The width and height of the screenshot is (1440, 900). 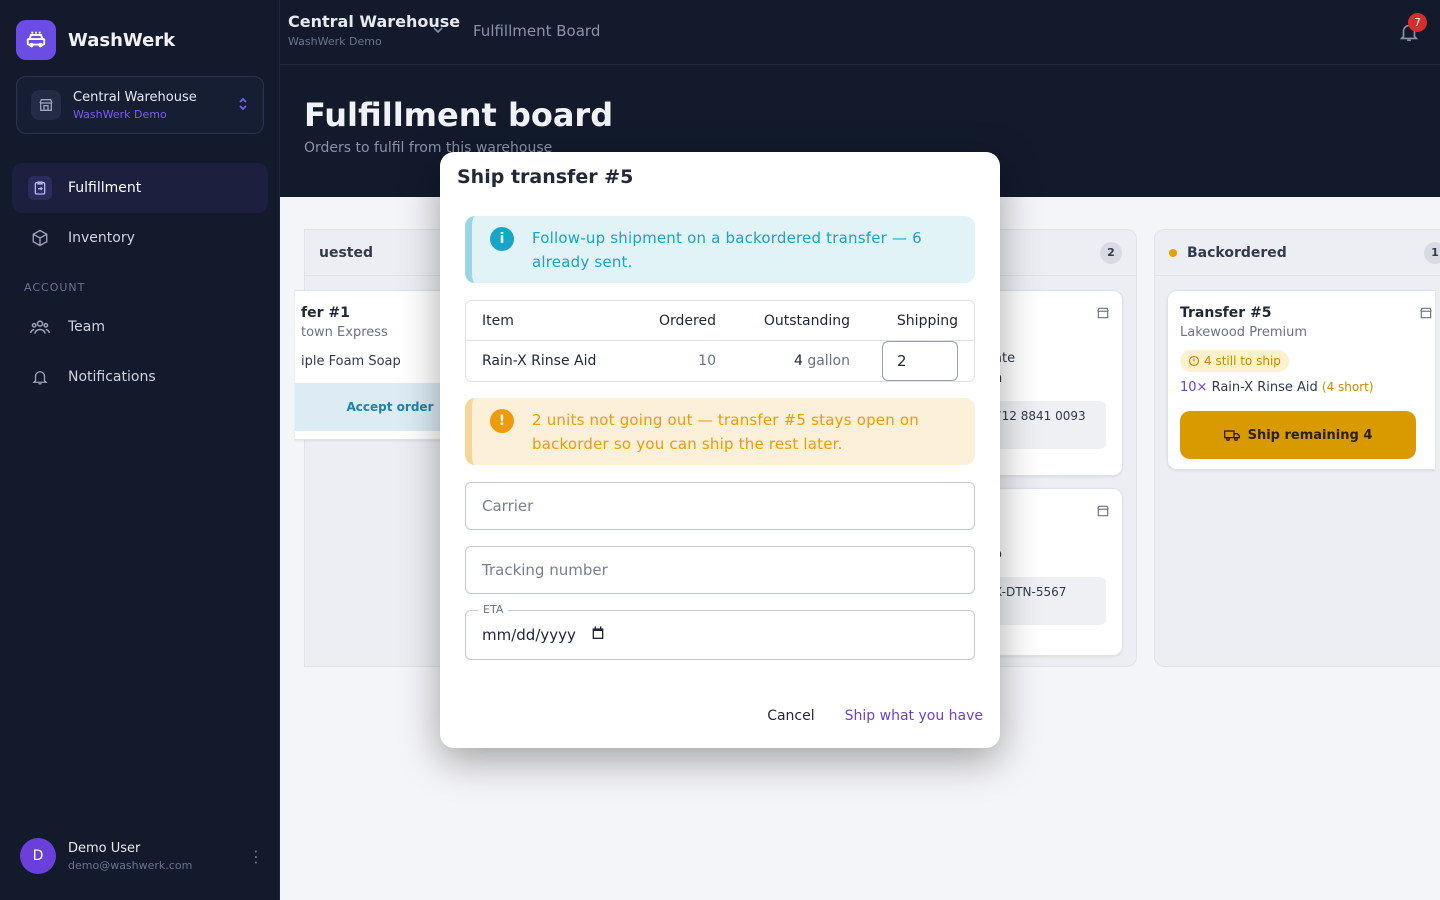 I want to click on team-icon, so click(x=40, y=327).